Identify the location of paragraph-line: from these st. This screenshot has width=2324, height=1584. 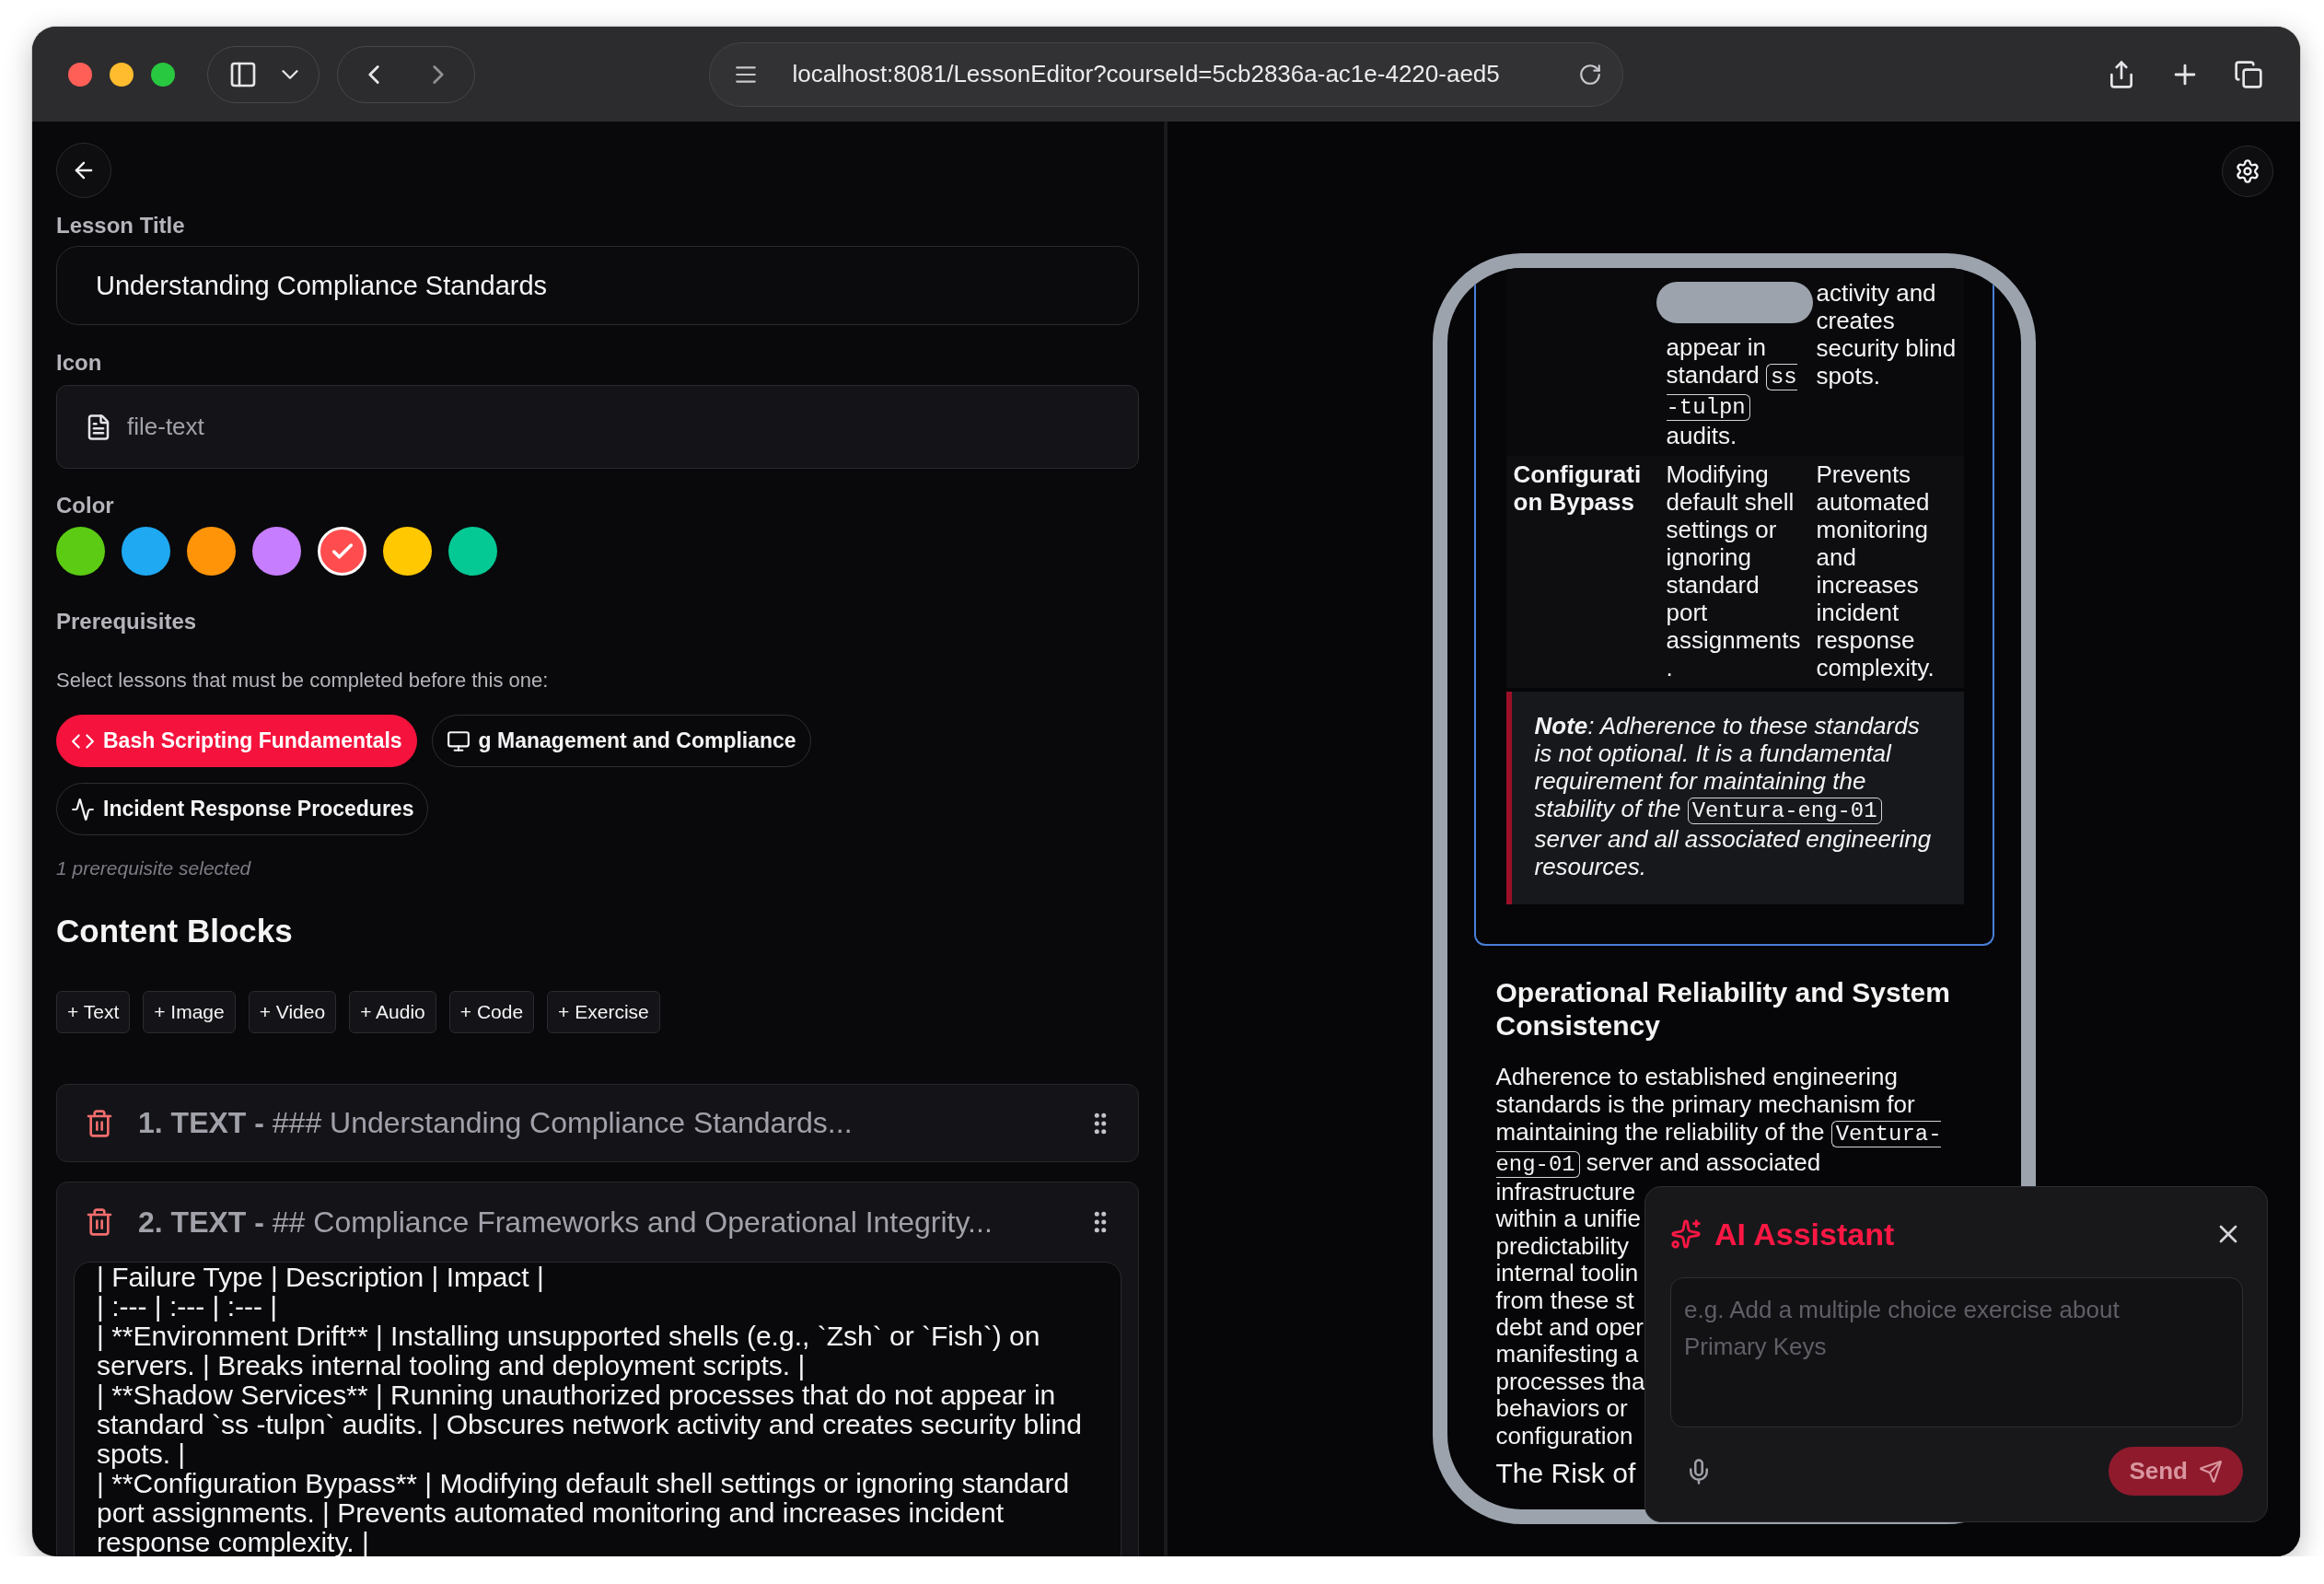
(1564, 1301).